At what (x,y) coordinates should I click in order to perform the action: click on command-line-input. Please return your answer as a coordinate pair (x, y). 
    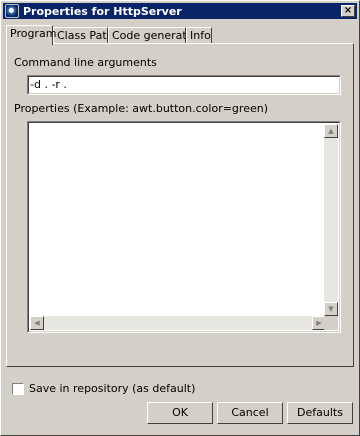
    Looking at the image, I should click on (184, 84).